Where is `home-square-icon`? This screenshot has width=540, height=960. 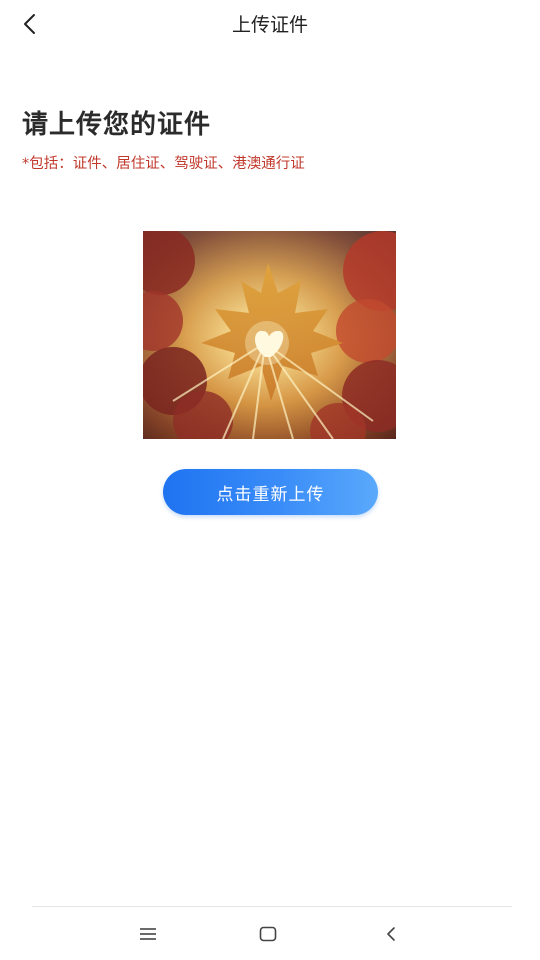 home-square-icon is located at coordinates (268, 934).